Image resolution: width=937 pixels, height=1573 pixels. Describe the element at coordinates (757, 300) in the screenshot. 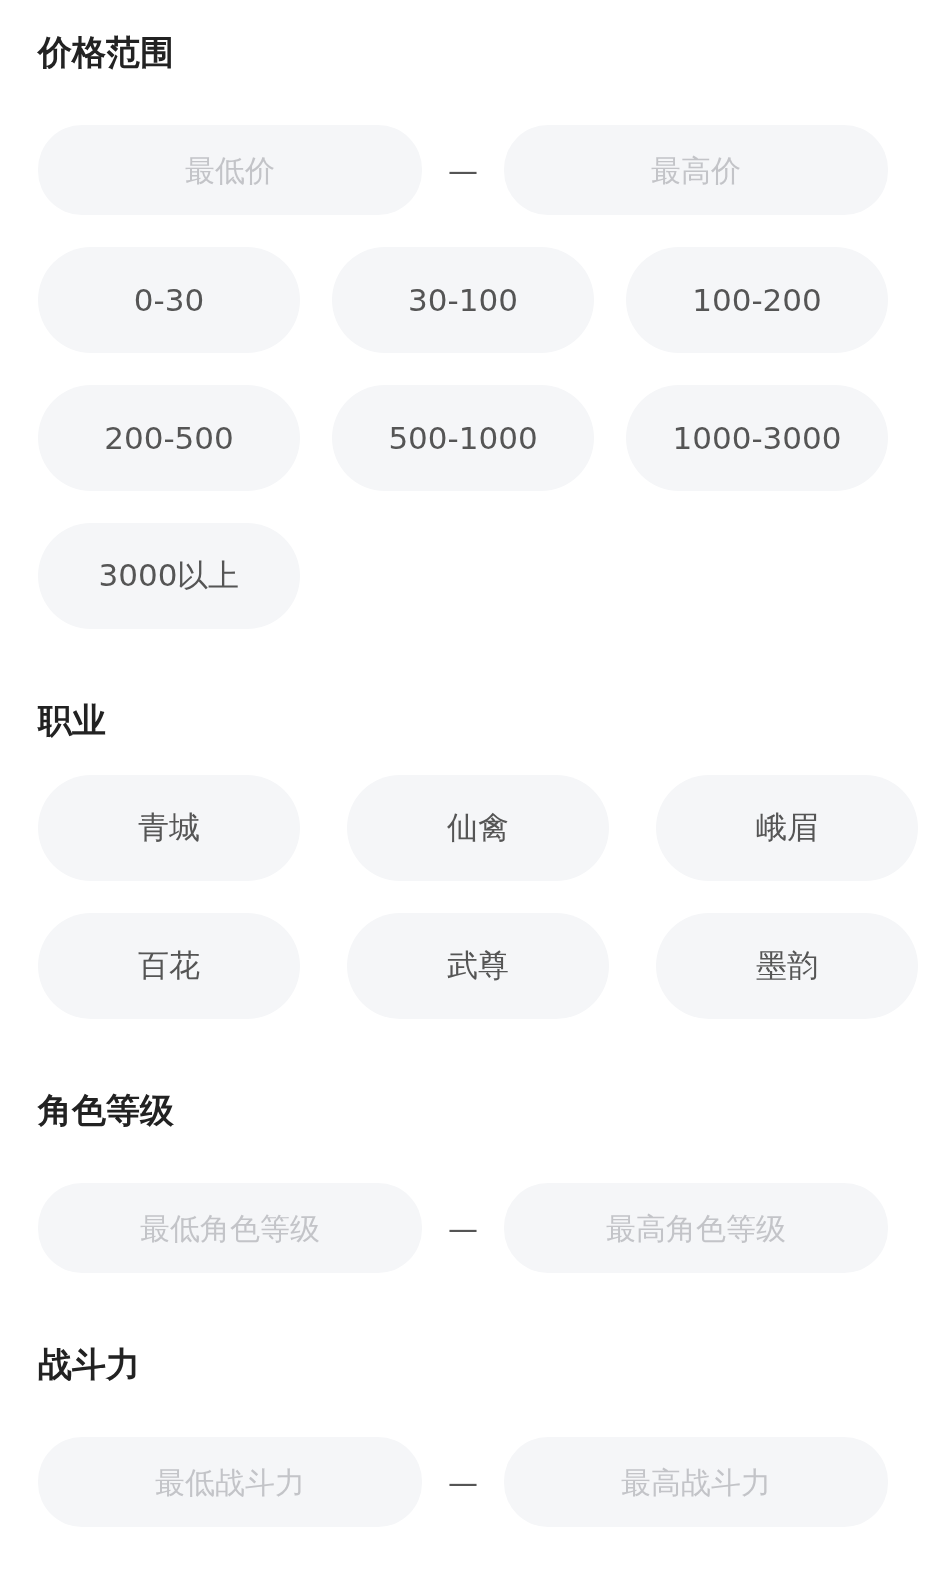

I see `option-chip: 100-200` at that location.